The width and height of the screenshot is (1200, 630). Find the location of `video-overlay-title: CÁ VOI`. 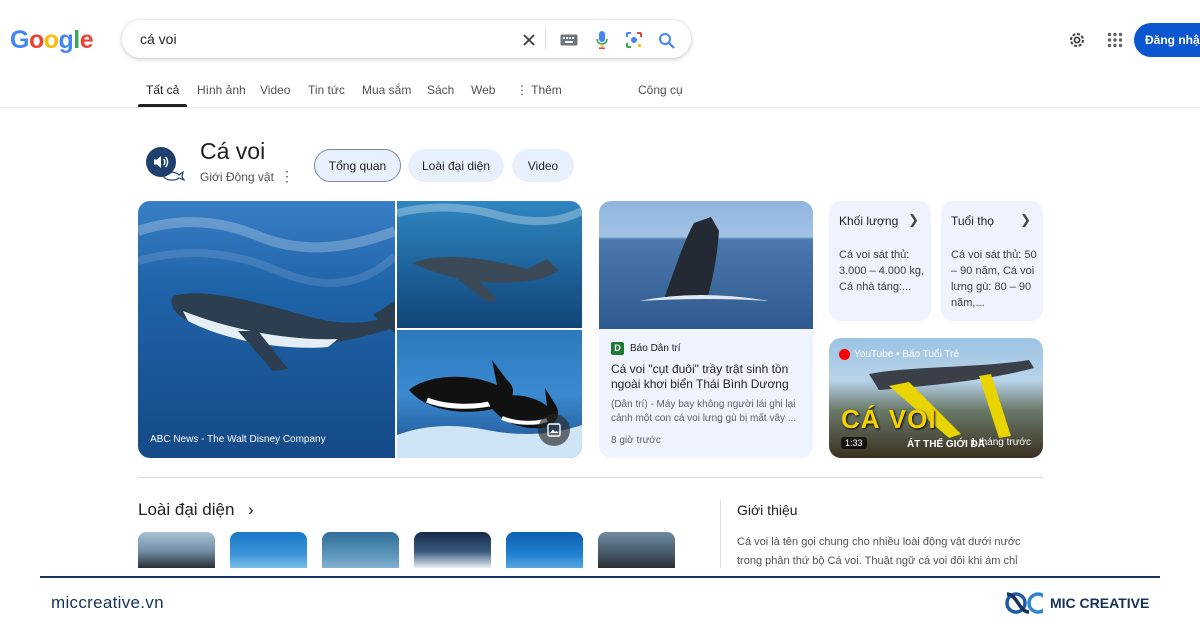

video-overlay-title: CÁ VOI is located at coordinates (889, 419).